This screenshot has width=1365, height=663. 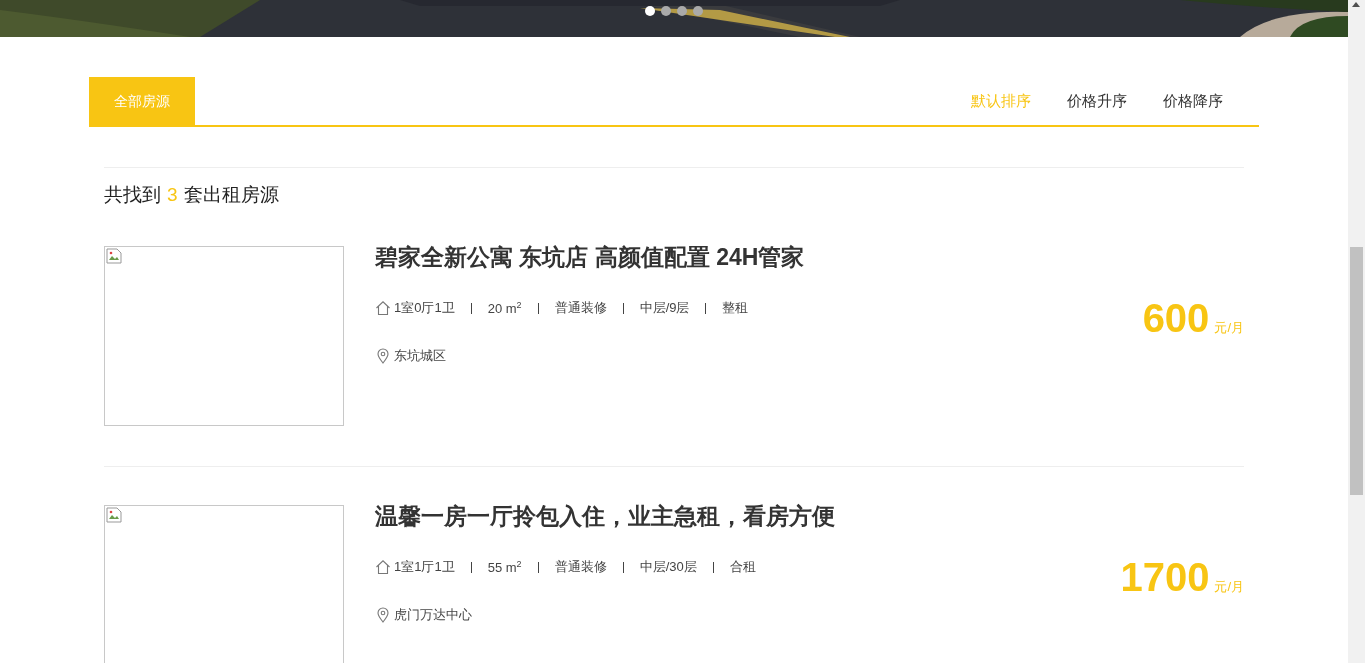 I want to click on scrollbar, so click(x=1356, y=331).